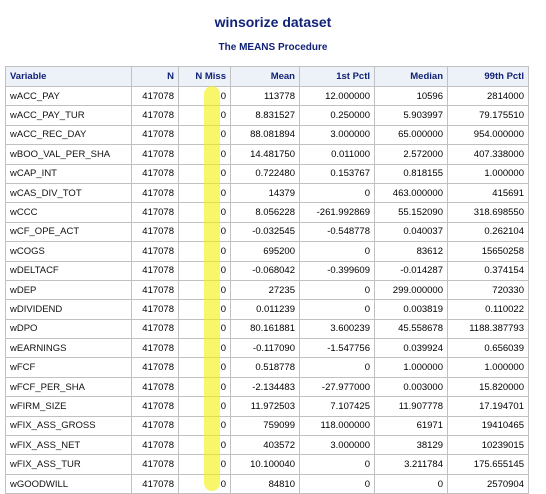  What do you see at coordinates (488, 329) in the screenshot?
I see `cell-99th-pctl: 1188.387793` at bounding box center [488, 329].